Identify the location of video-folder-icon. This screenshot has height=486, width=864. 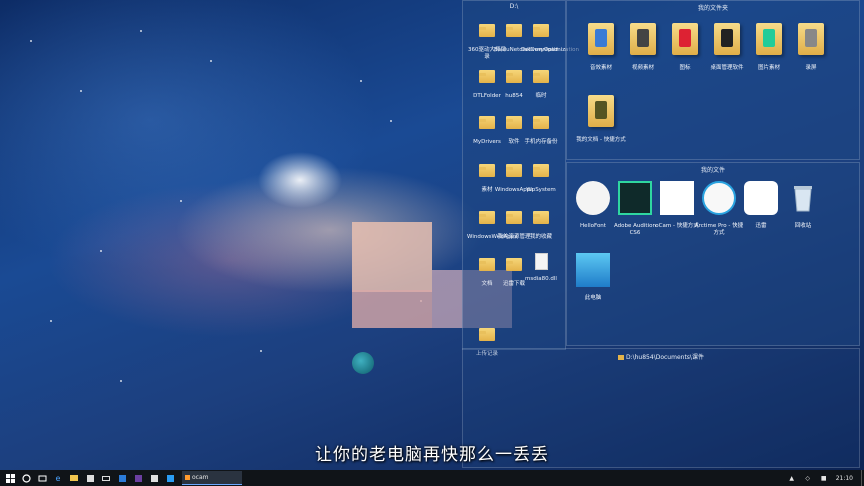
(643, 42).